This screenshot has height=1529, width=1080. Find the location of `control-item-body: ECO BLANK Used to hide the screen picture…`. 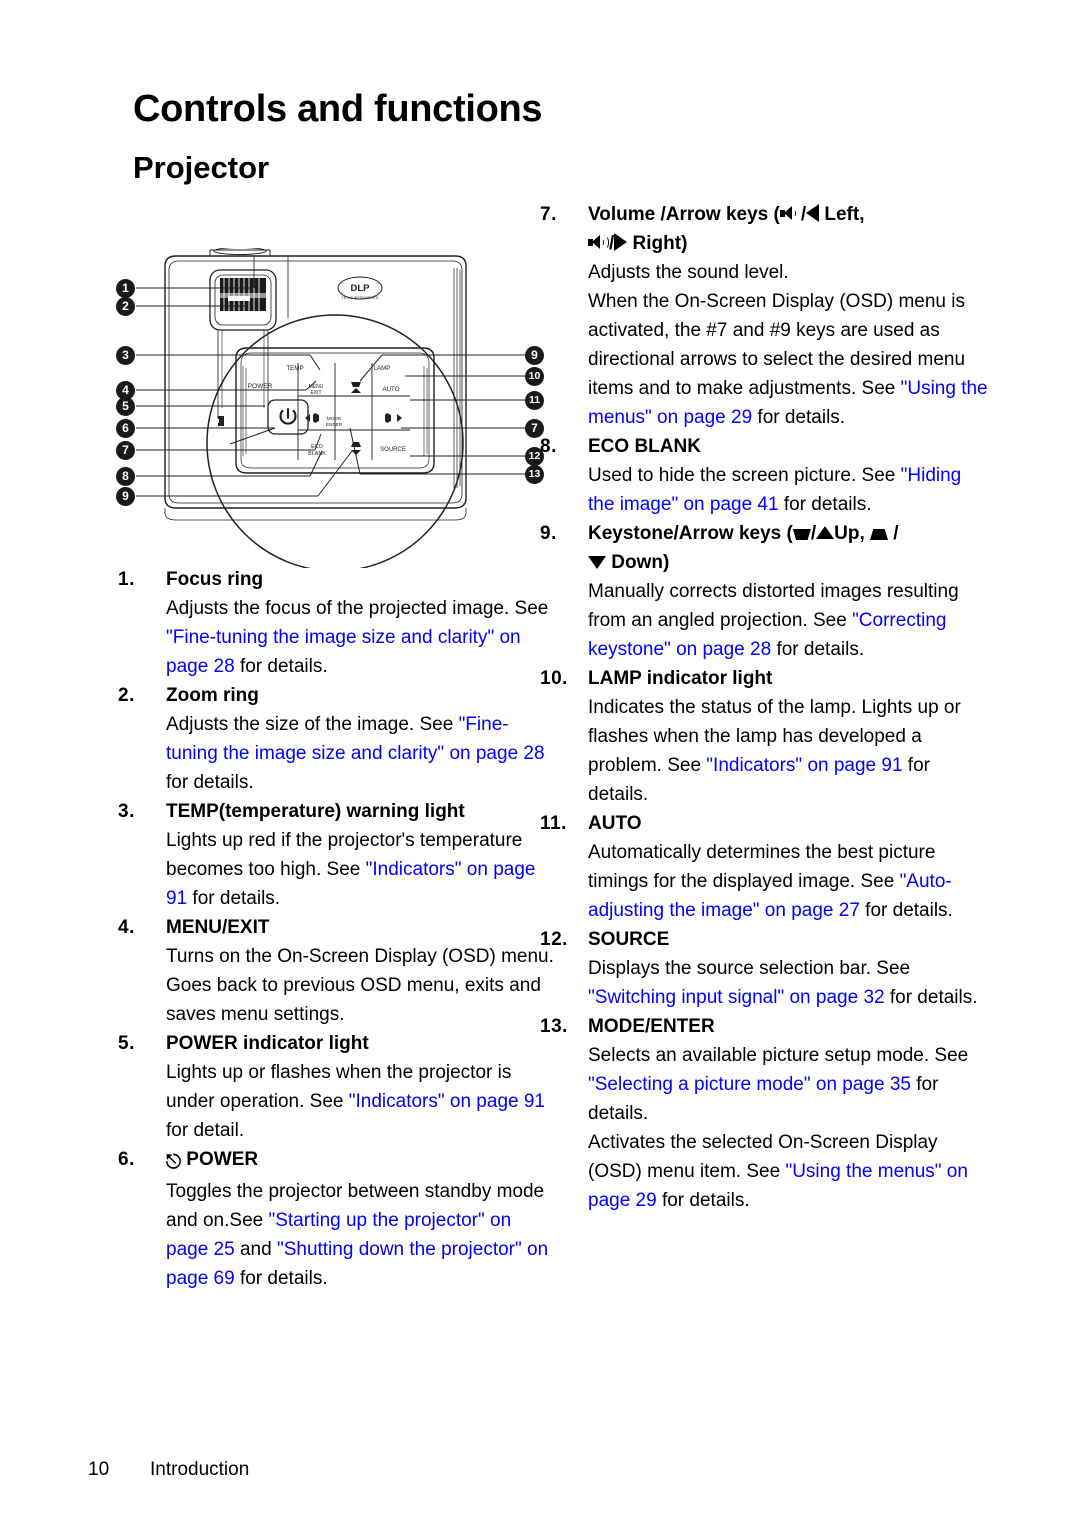

control-item-body: ECO BLANK Used to hide the screen picture… is located at coordinates (788, 475).